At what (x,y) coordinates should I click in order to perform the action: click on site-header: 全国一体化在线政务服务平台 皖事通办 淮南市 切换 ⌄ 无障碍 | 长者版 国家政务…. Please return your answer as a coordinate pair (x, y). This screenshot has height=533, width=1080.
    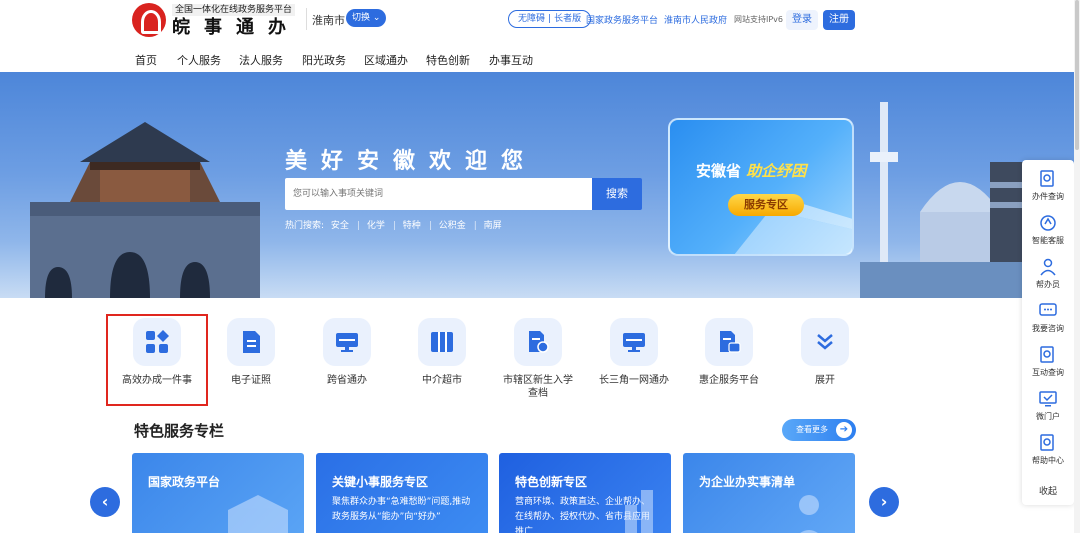
    Looking at the image, I should click on (540, 22).